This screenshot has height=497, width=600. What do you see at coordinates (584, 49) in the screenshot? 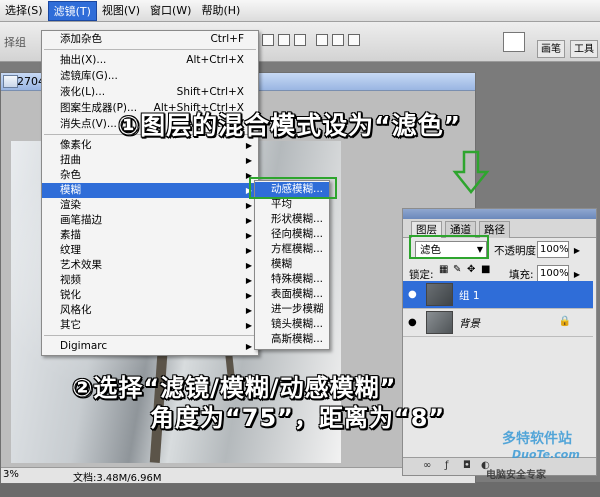
I see `tab-tool-presets: 工具` at bounding box center [584, 49].